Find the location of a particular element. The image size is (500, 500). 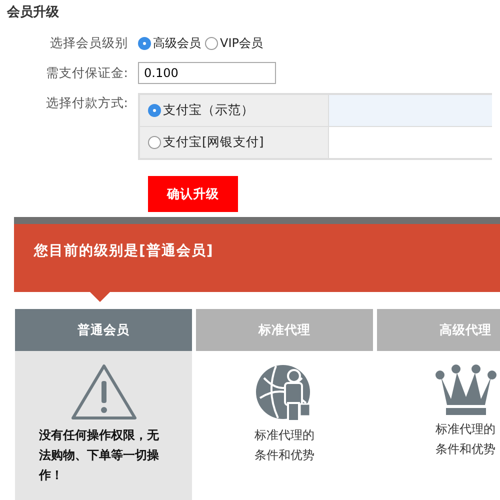

payment-option: 支付宝（示范） is located at coordinates (234, 110).